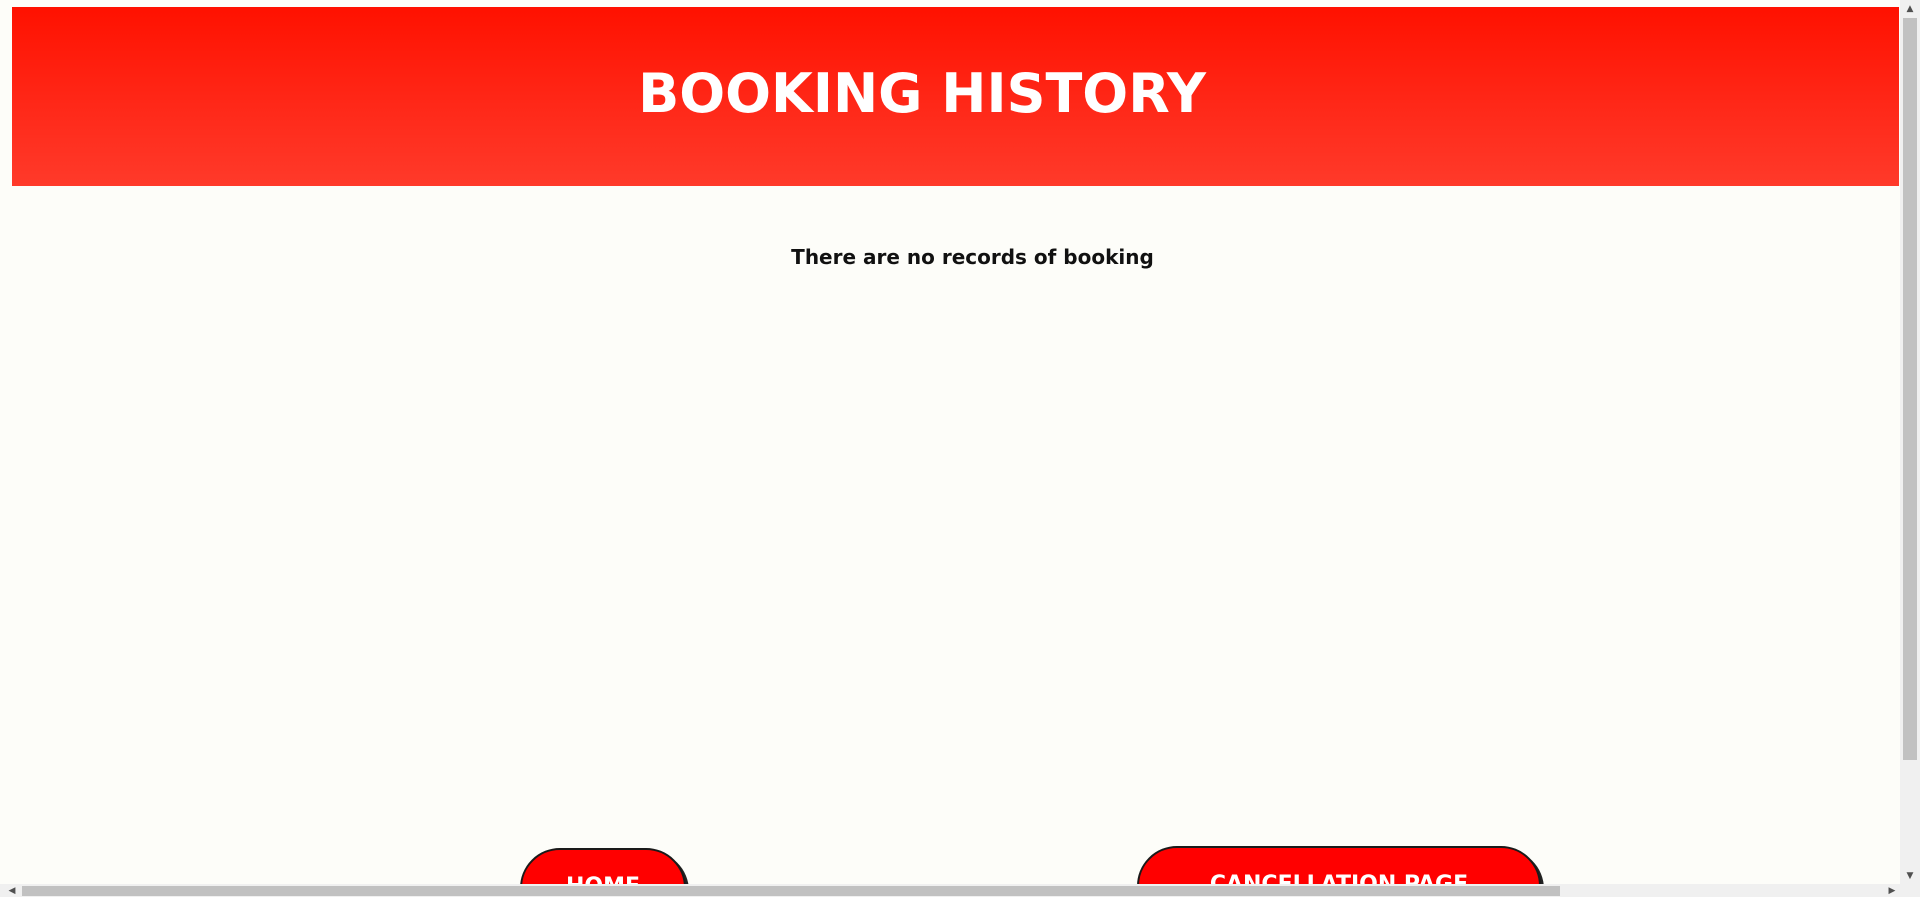 The width and height of the screenshot is (1920, 897). Describe the element at coordinates (922, 93) in the screenshot. I see `page-title: BOOKING HISTORY` at that location.